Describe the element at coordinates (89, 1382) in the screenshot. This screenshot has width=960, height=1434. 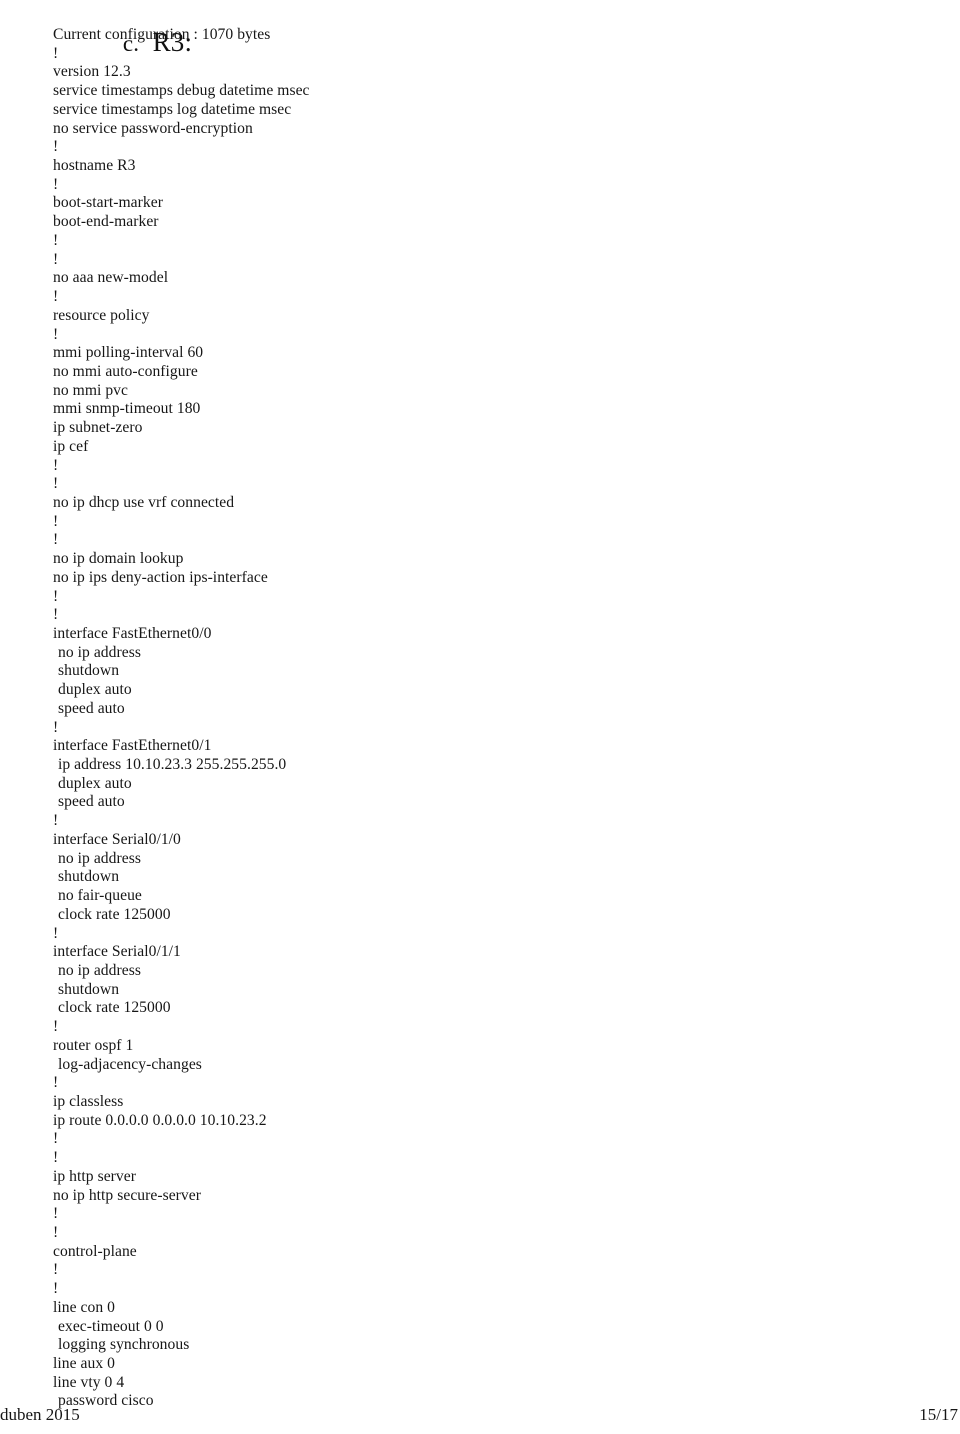
I see `config-line: line vty 0 4` at that location.